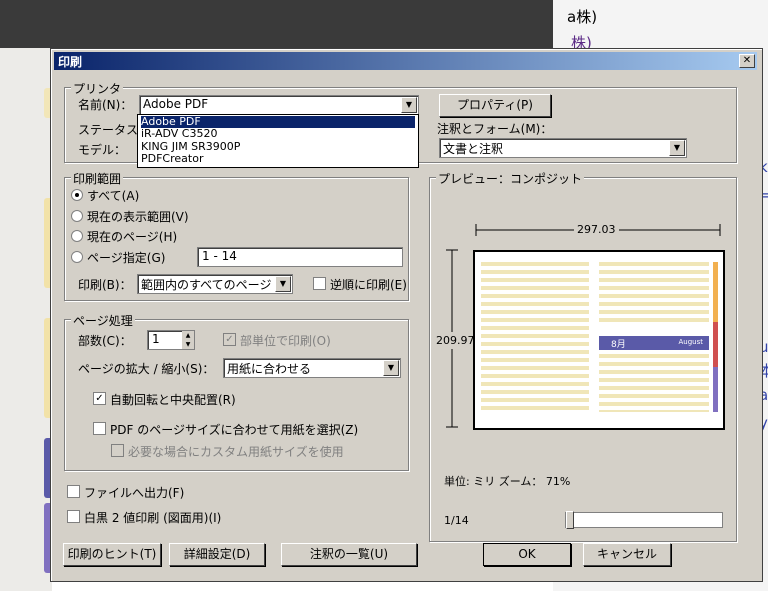  I want to click on annotations-label: 注釈とフォーム(M)：, so click(495, 129).